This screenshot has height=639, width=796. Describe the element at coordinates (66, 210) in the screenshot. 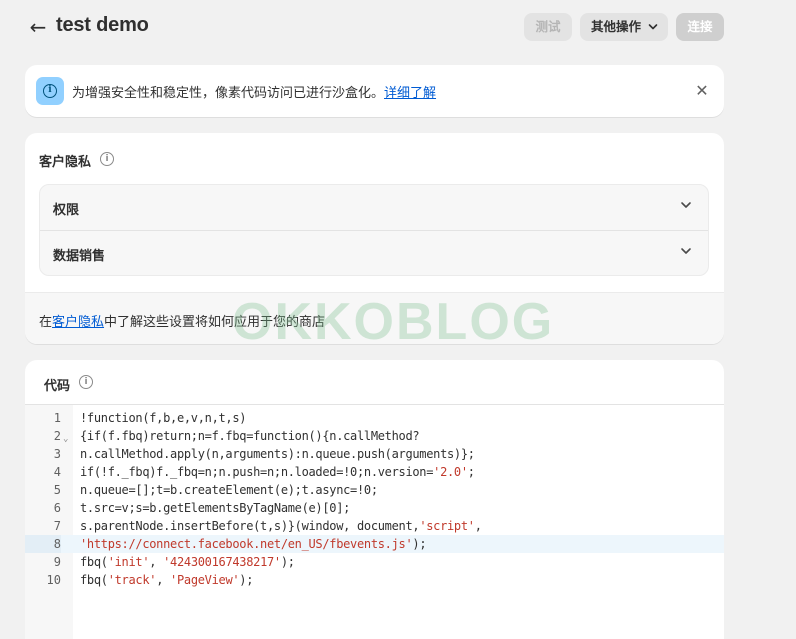

I see `accordion-label: 权限` at that location.